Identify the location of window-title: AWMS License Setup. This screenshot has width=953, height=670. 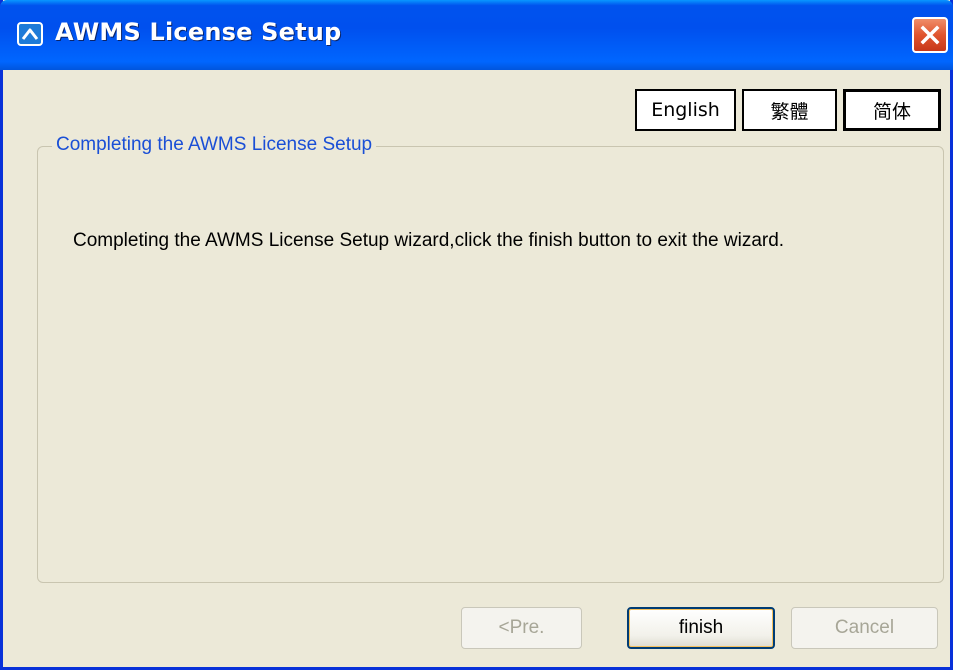
(198, 32).